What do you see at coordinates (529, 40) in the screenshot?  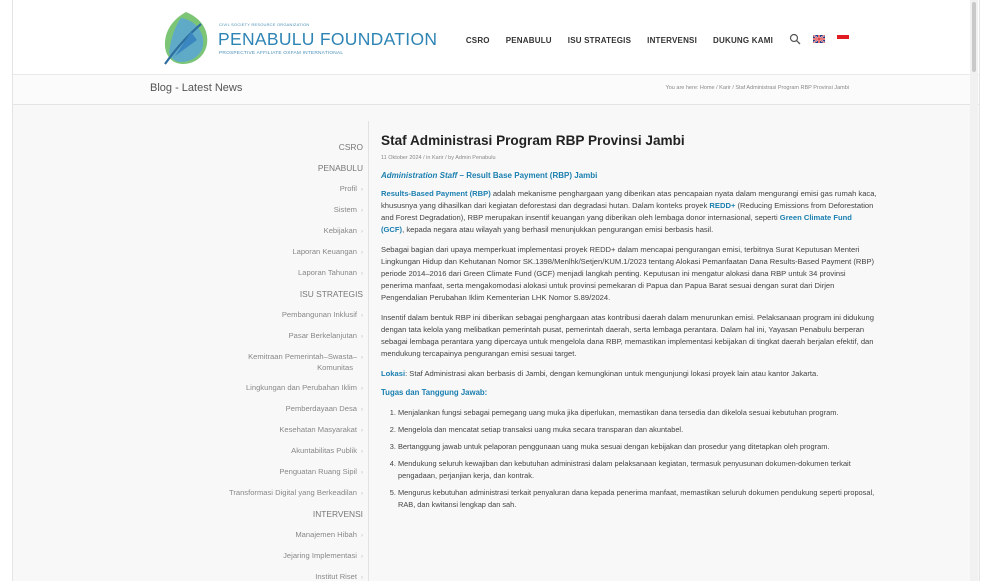 I see `nav-item-penabulu: PENABULU` at bounding box center [529, 40].